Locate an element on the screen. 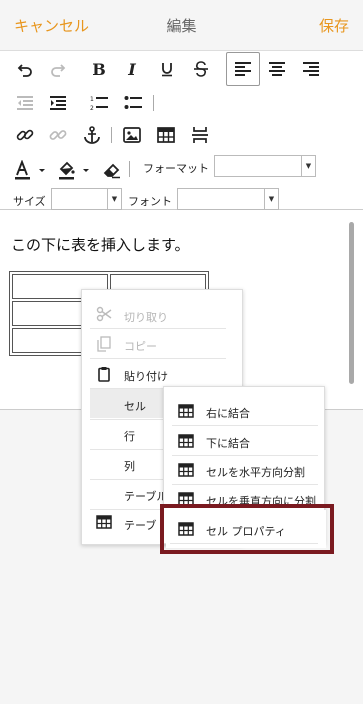 This screenshot has height=704, width=363. outdent-icon is located at coordinates (25, 103).